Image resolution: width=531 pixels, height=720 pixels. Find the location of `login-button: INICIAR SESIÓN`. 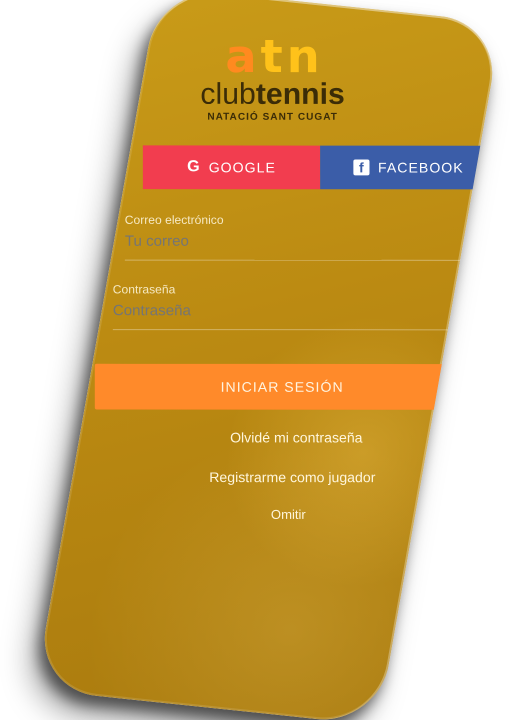

login-button: INICIAR SESIÓN is located at coordinates (282, 386).